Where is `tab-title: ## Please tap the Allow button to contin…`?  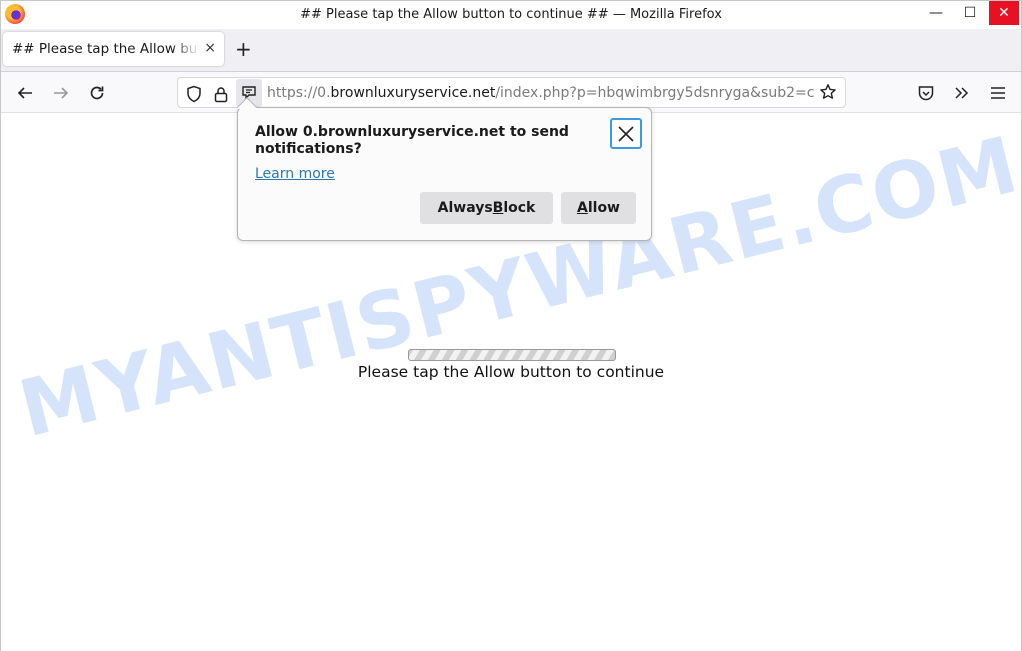
tab-title: ## Please tap the Allow button to contin… is located at coordinates (106, 49).